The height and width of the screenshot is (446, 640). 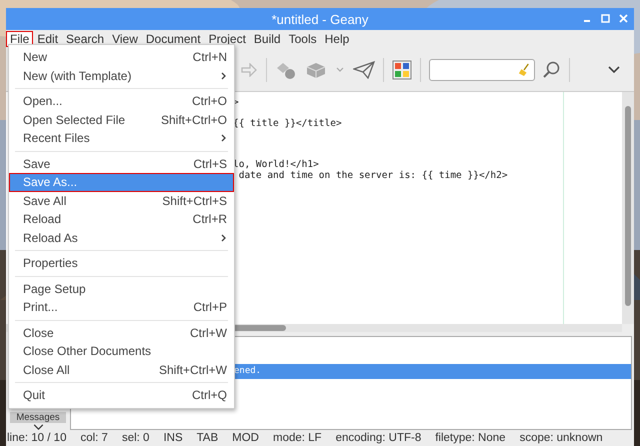 I want to click on menu-item: New Ctrl+N, so click(x=121, y=57).